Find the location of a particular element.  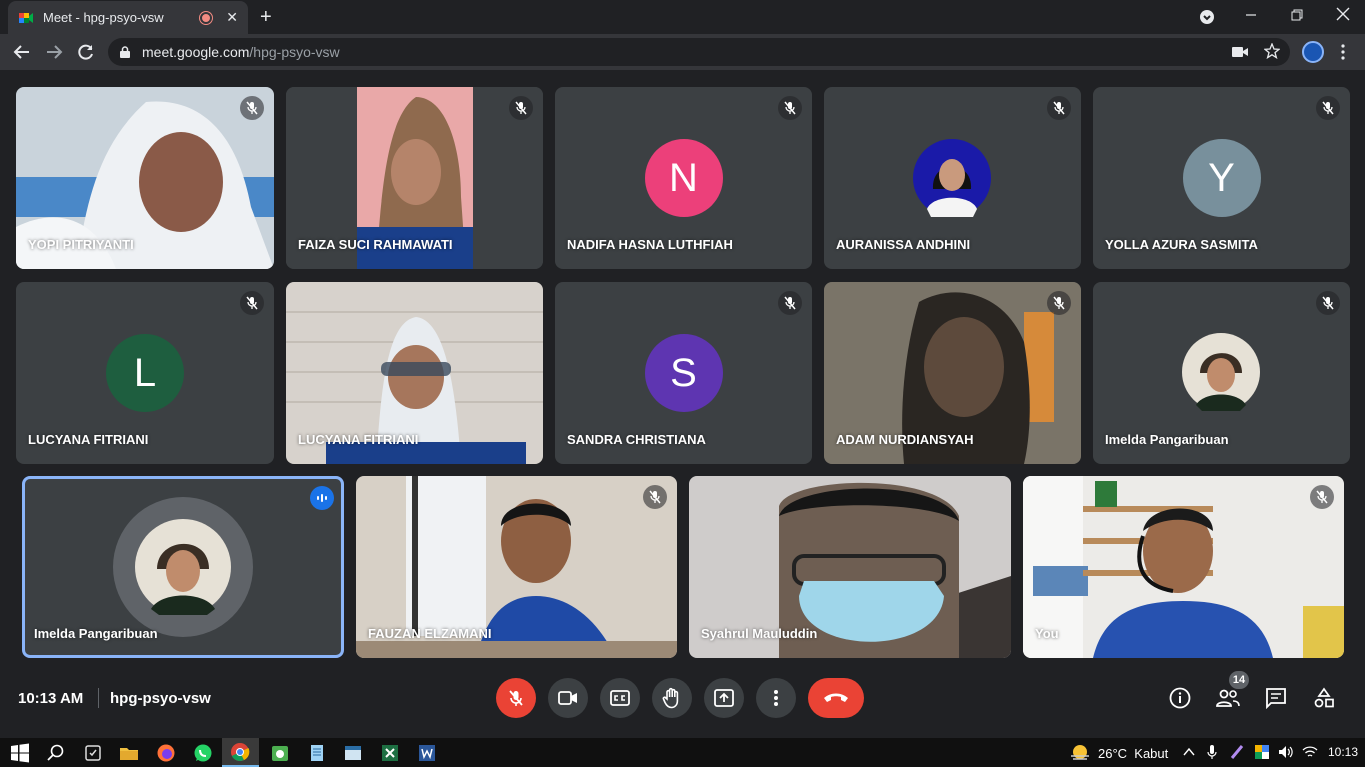

chrome-icon is located at coordinates (240, 752).